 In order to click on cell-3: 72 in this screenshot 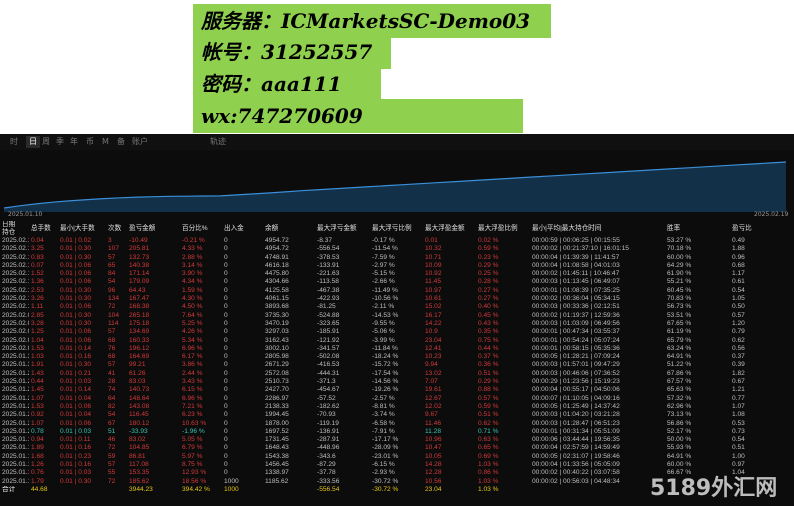, I will do `click(112, 307)`.